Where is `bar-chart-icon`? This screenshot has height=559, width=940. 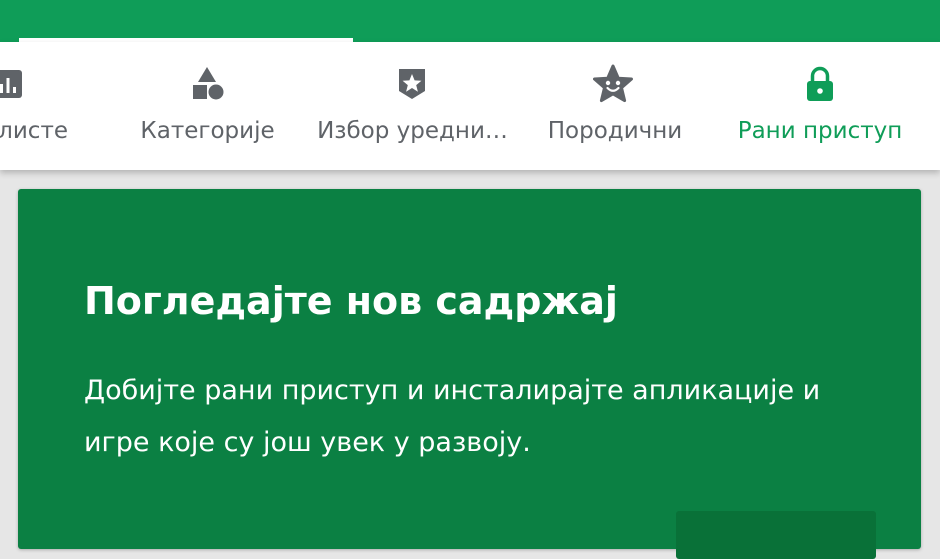
bar-chart-icon is located at coordinates (14, 84).